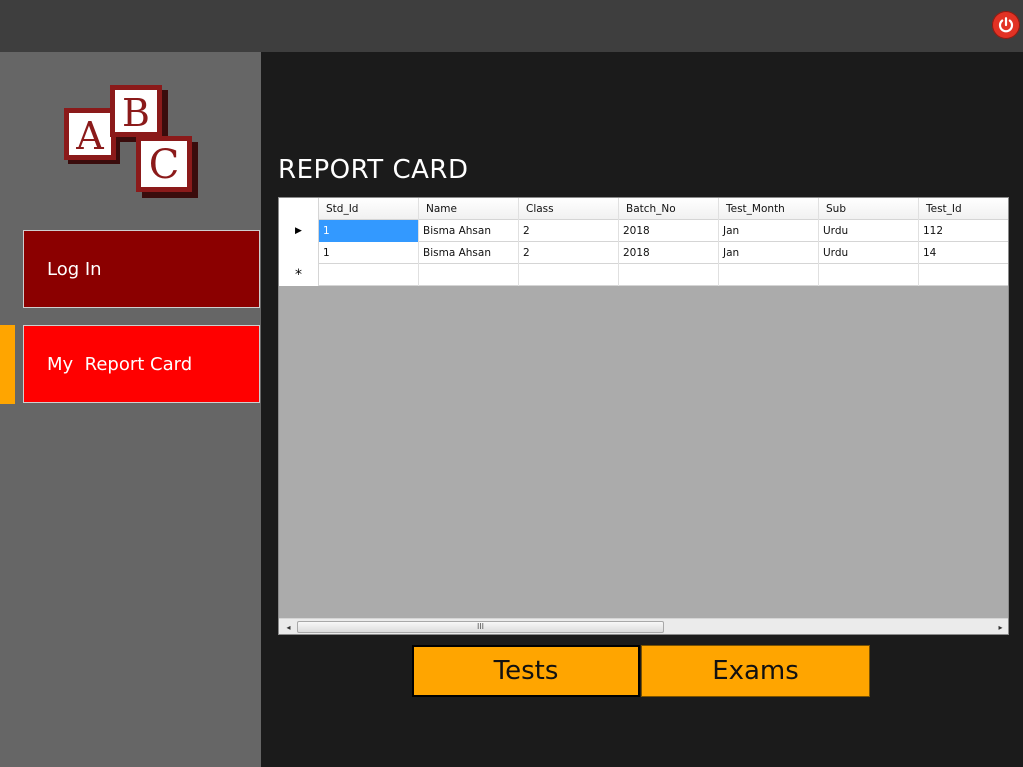 This screenshot has width=1023, height=767. What do you see at coordinates (769, 209) in the screenshot?
I see `column-header-test-month: Test_Month` at bounding box center [769, 209].